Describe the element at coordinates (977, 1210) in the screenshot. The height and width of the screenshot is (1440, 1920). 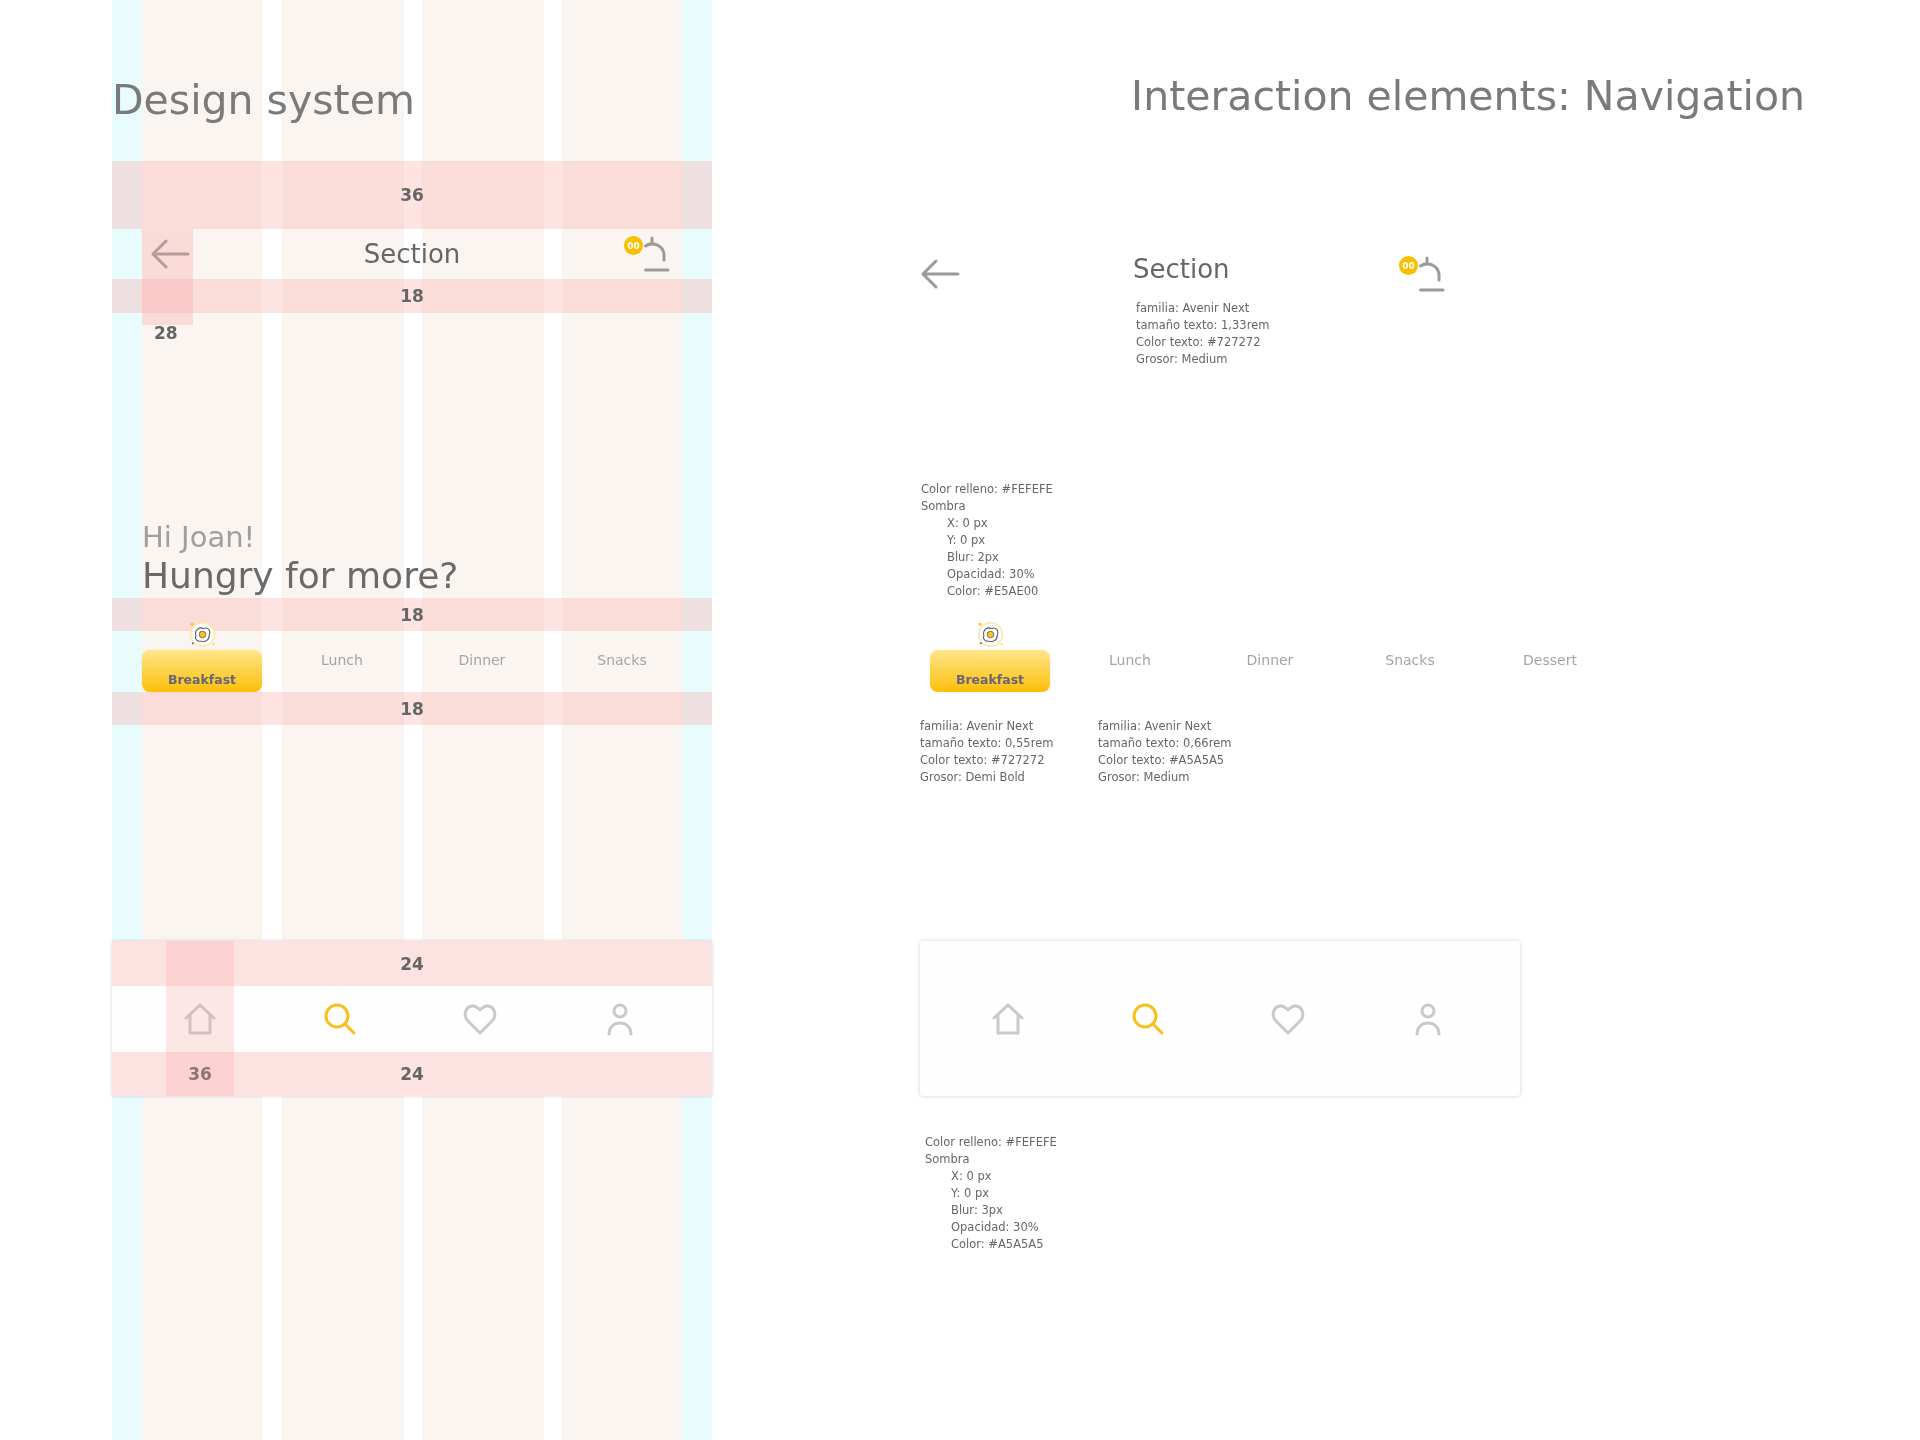
I see `spec-line: Blur: 3px` at that location.